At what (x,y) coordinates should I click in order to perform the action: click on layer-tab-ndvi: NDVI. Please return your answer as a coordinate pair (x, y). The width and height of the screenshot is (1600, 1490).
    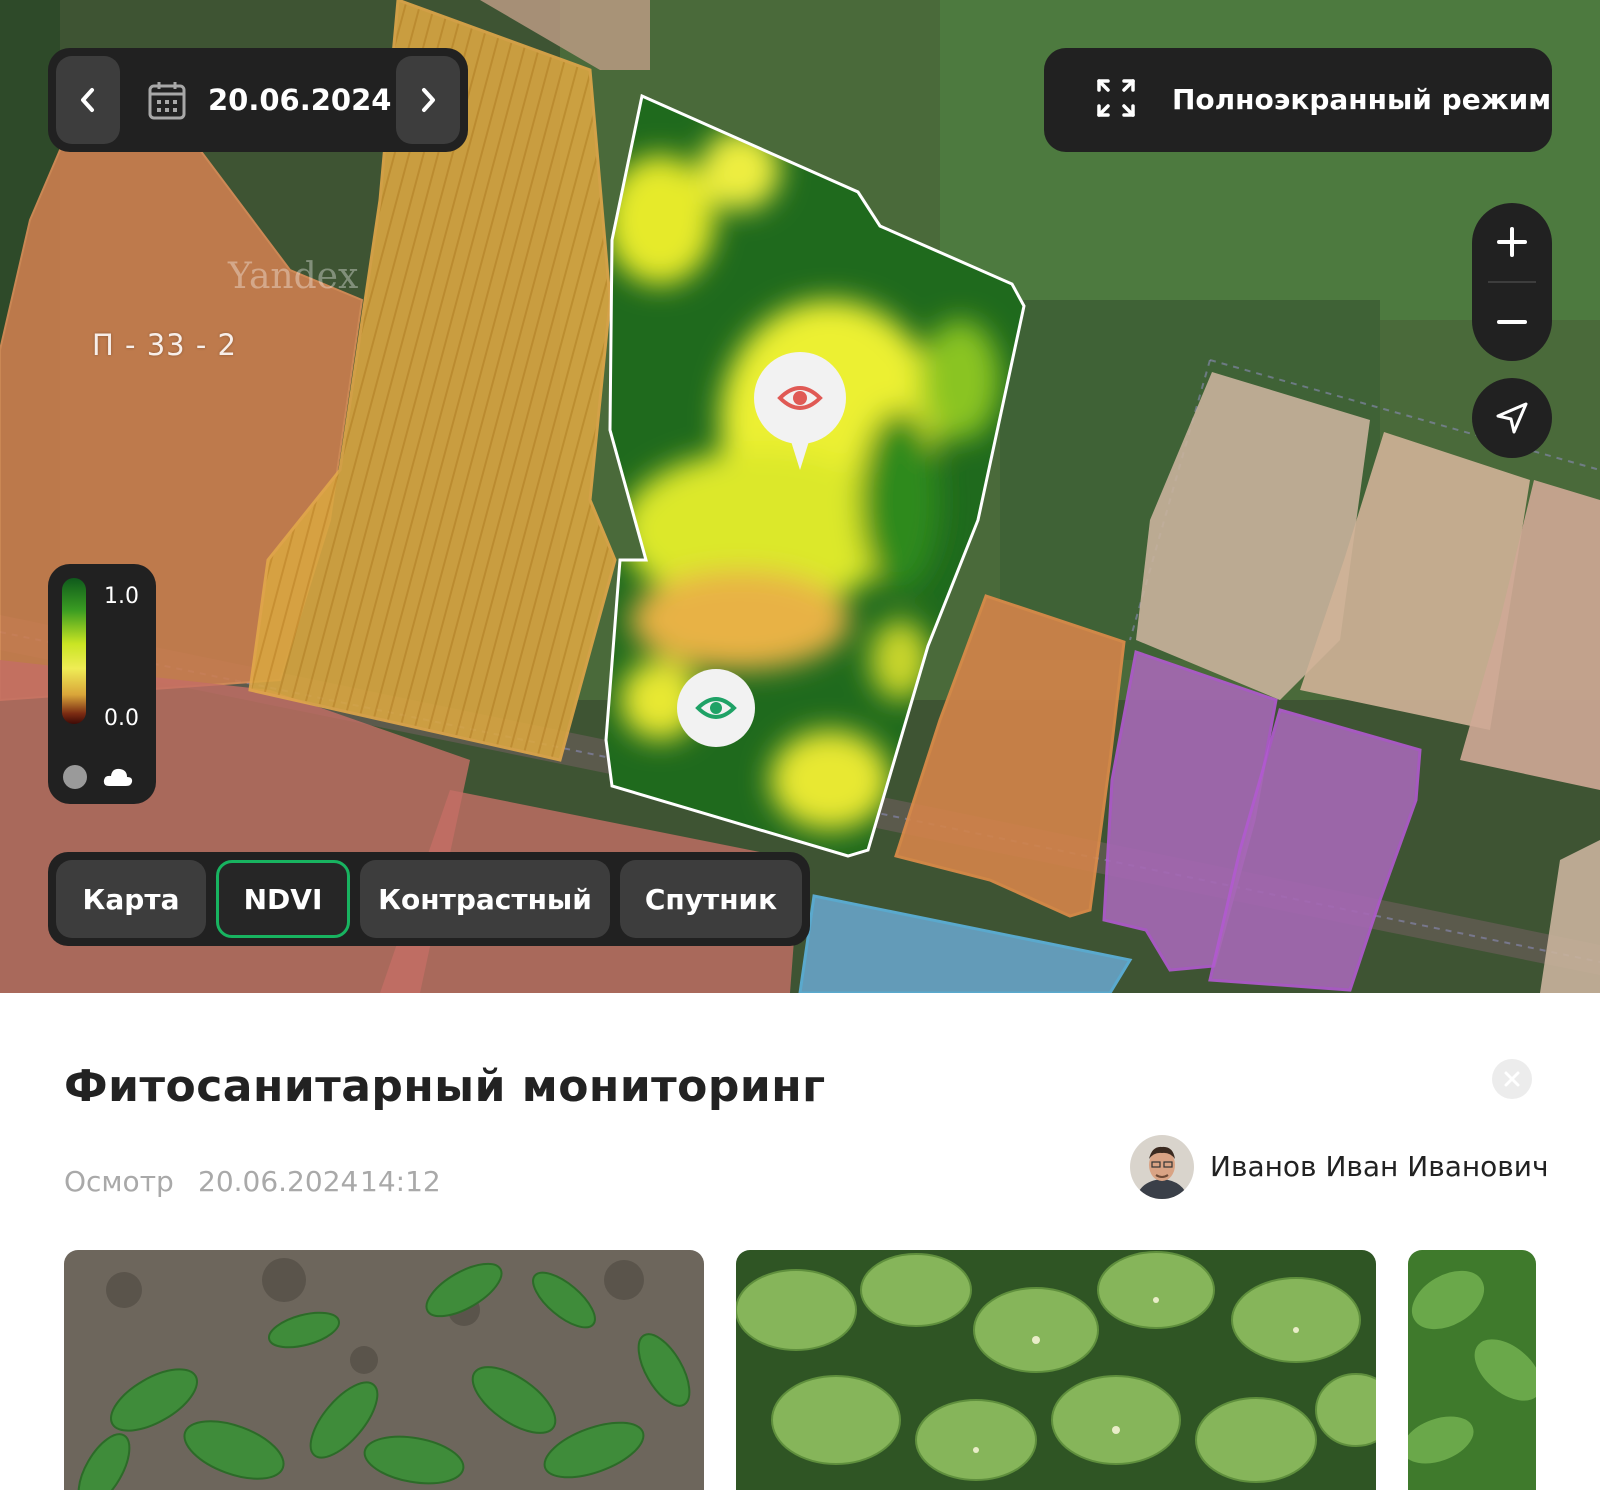
    Looking at the image, I should click on (283, 899).